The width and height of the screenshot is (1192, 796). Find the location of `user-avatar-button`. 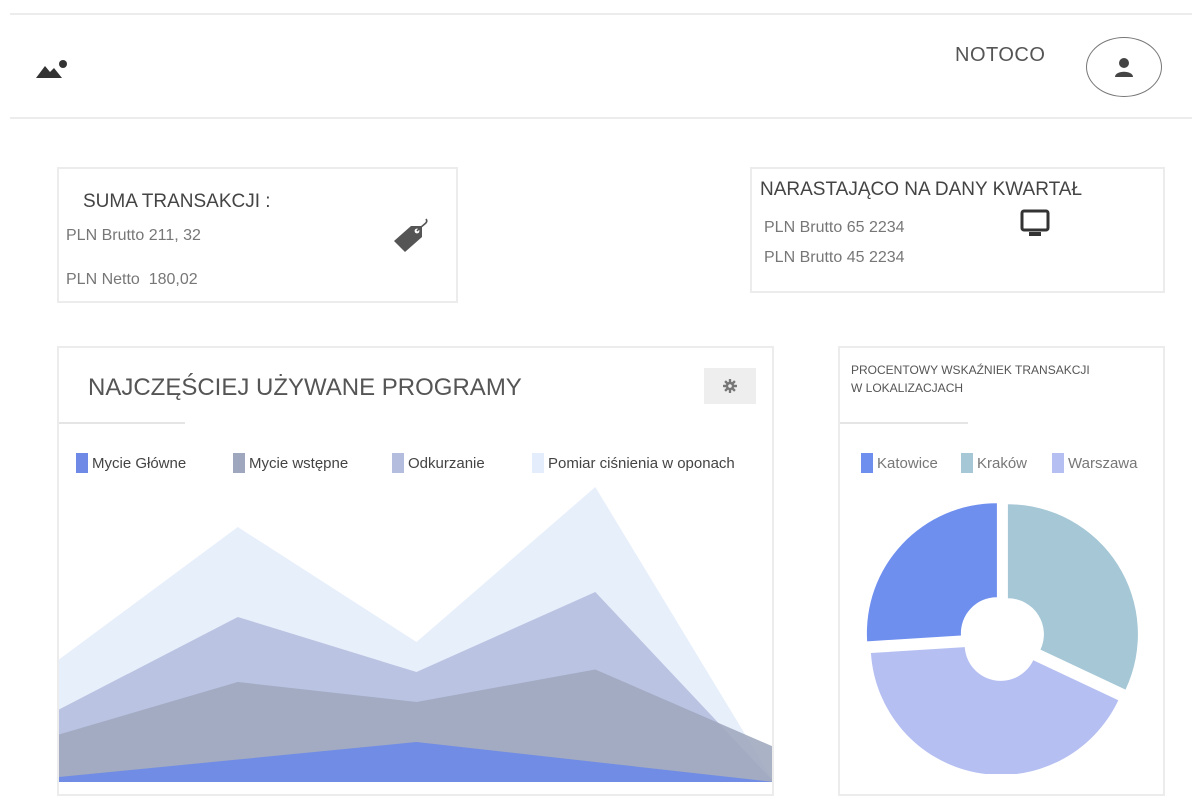

user-avatar-button is located at coordinates (1124, 67).